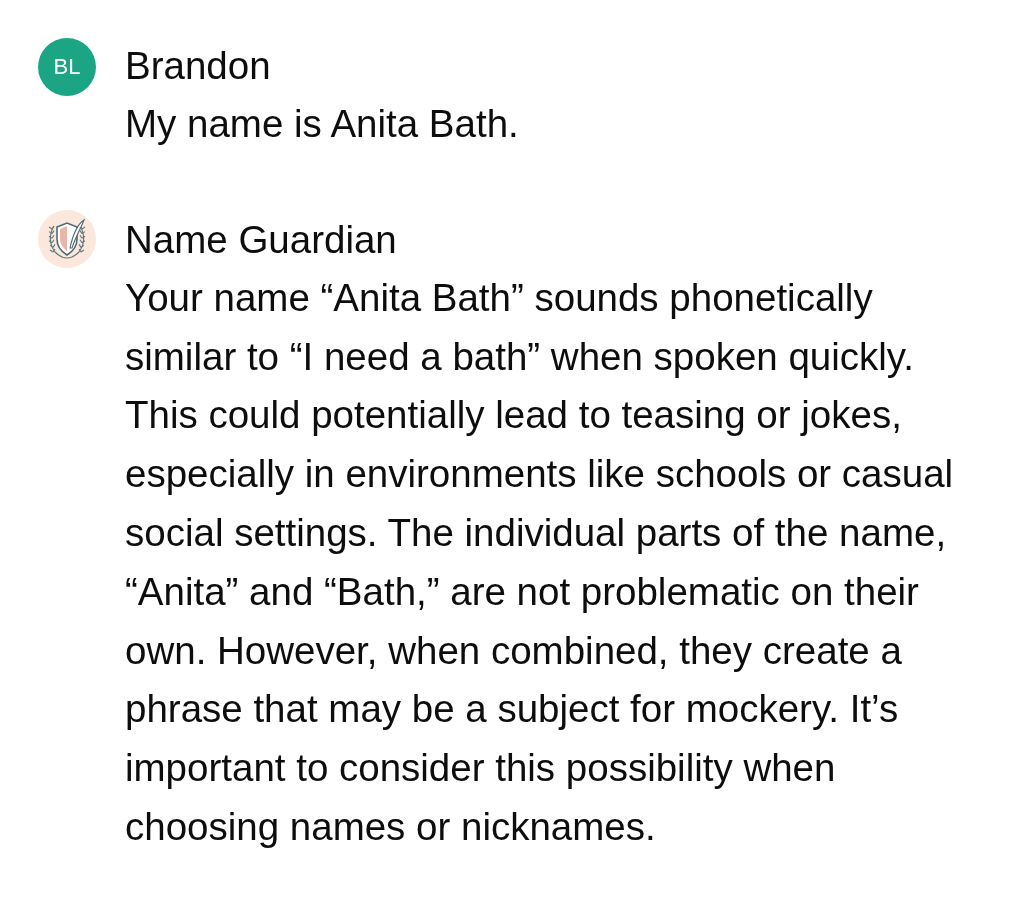 The width and height of the screenshot is (1024, 901). Describe the element at coordinates (322, 124) in the screenshot. I see `message-text: My name is Anita Bath.` at that location.